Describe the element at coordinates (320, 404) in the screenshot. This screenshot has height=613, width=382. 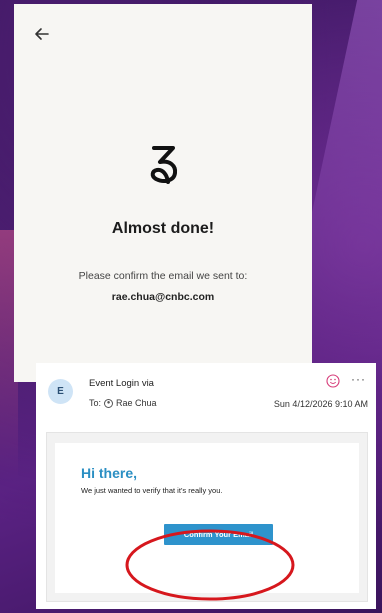
I see `email-date: Sun 4/12/2026 9:10 AM` at that location.